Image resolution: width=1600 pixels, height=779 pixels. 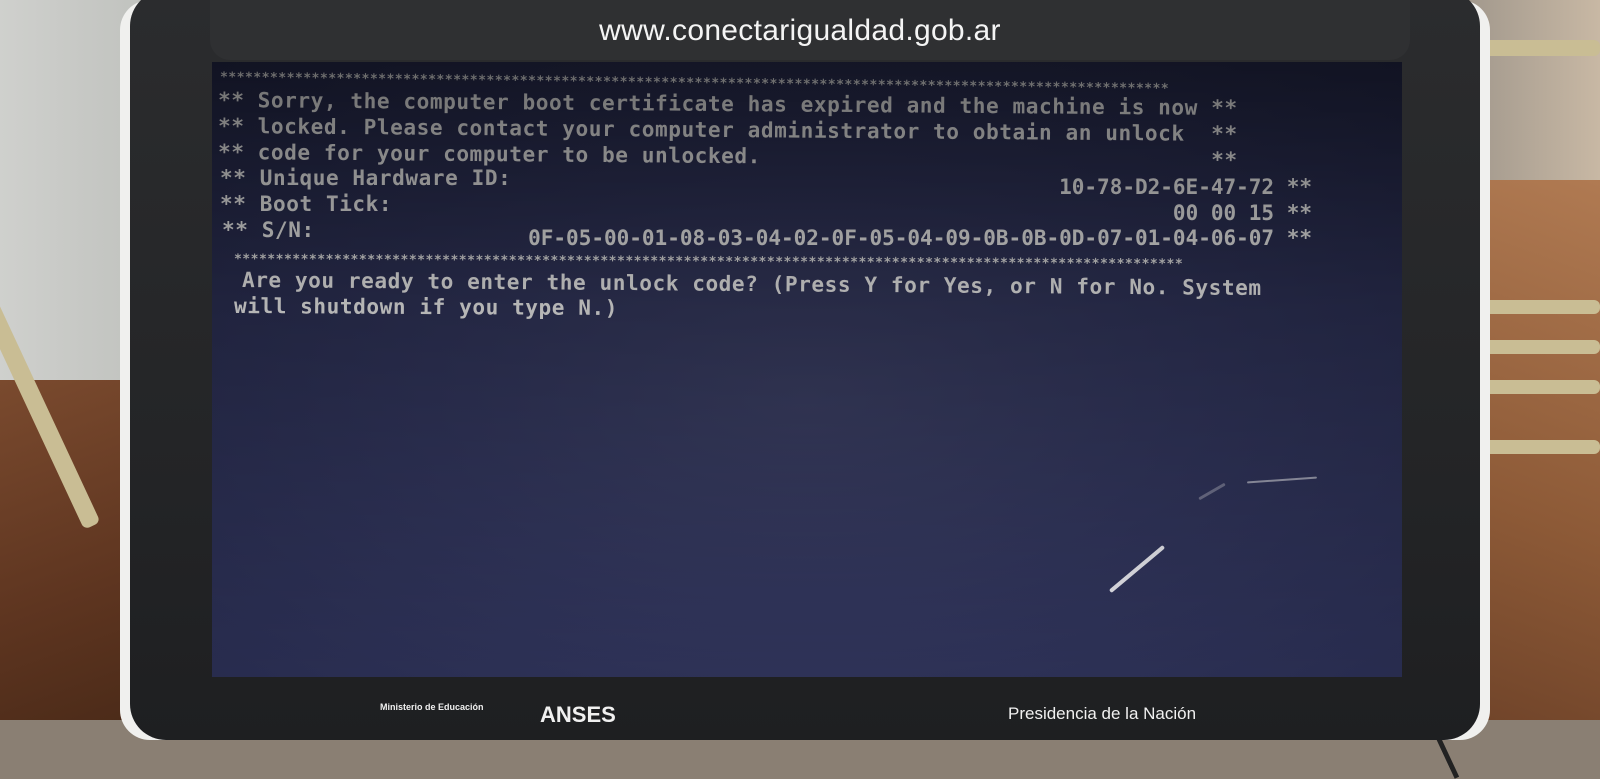 I want to click on ministry-logo-text: Ministerio de Educación, so click(x=432, y=707).